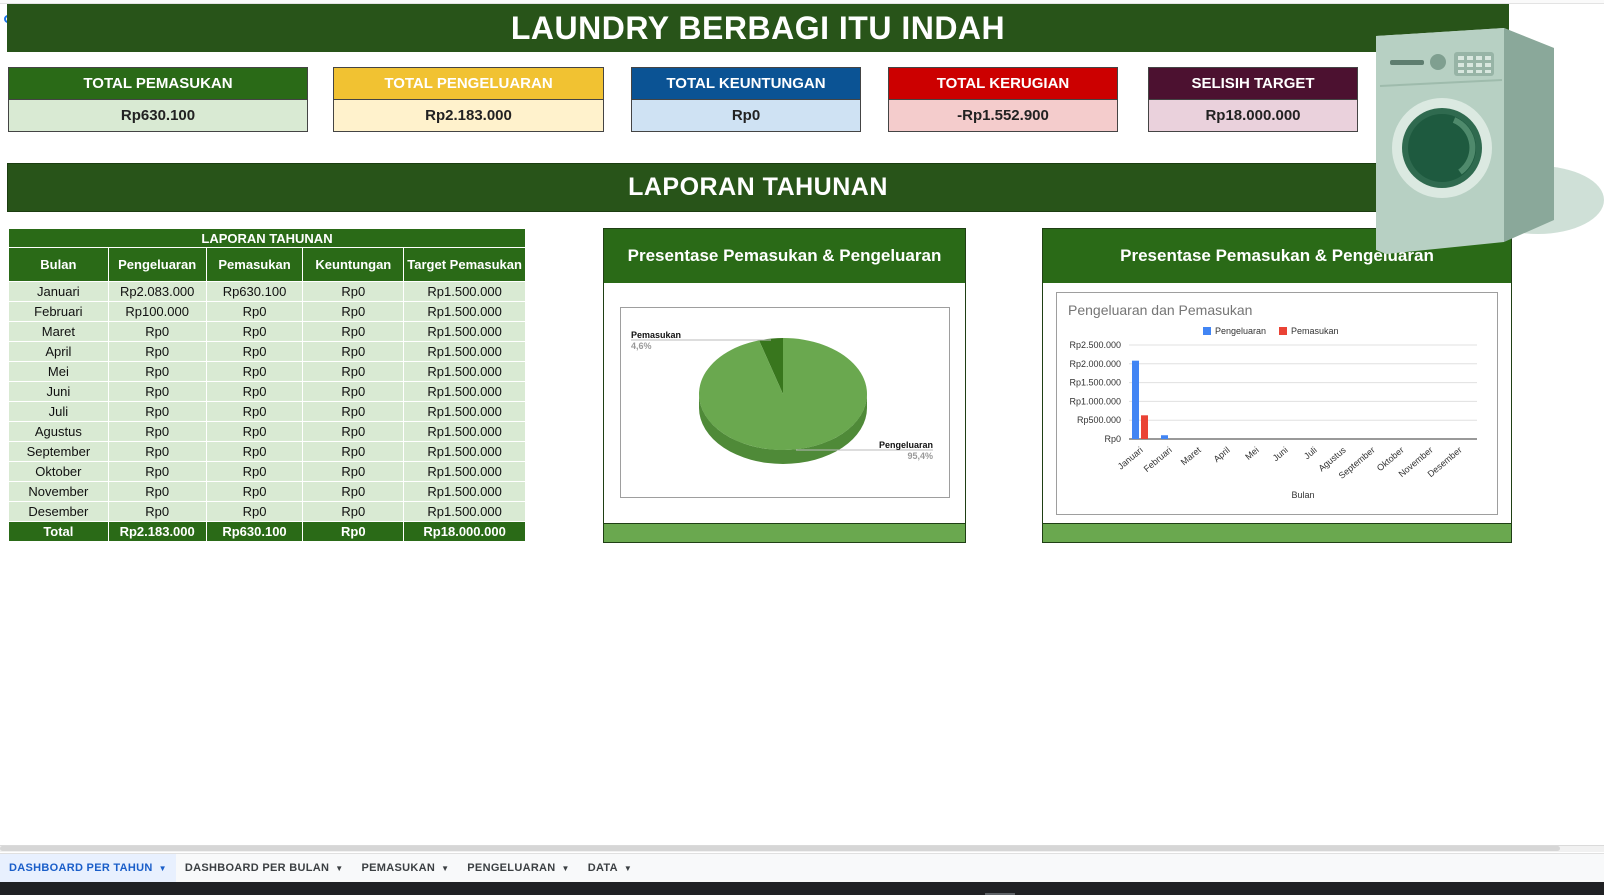 This screenshot has width=1604, height=895. I want to click on column-header: Keuntungan, so click(353, 264).